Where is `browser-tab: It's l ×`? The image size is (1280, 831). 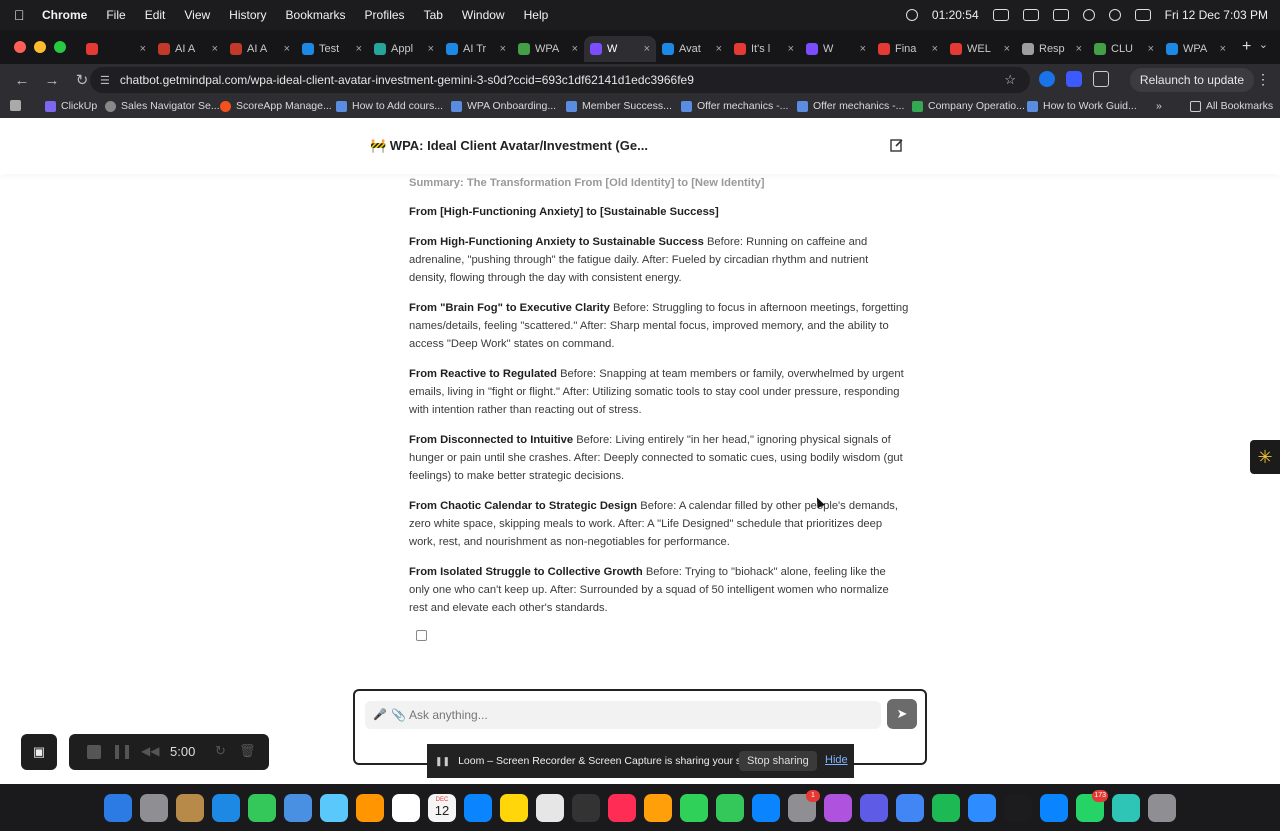 browser-tab: It's l × is located at coordinates (764, 49).